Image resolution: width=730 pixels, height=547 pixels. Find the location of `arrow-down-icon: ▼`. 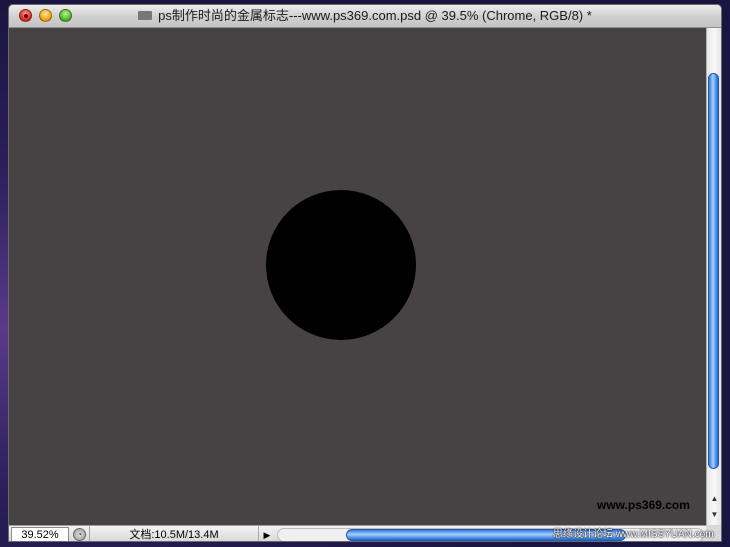

arrow-down-icon: ▼ is located at coordinates (714, 515).